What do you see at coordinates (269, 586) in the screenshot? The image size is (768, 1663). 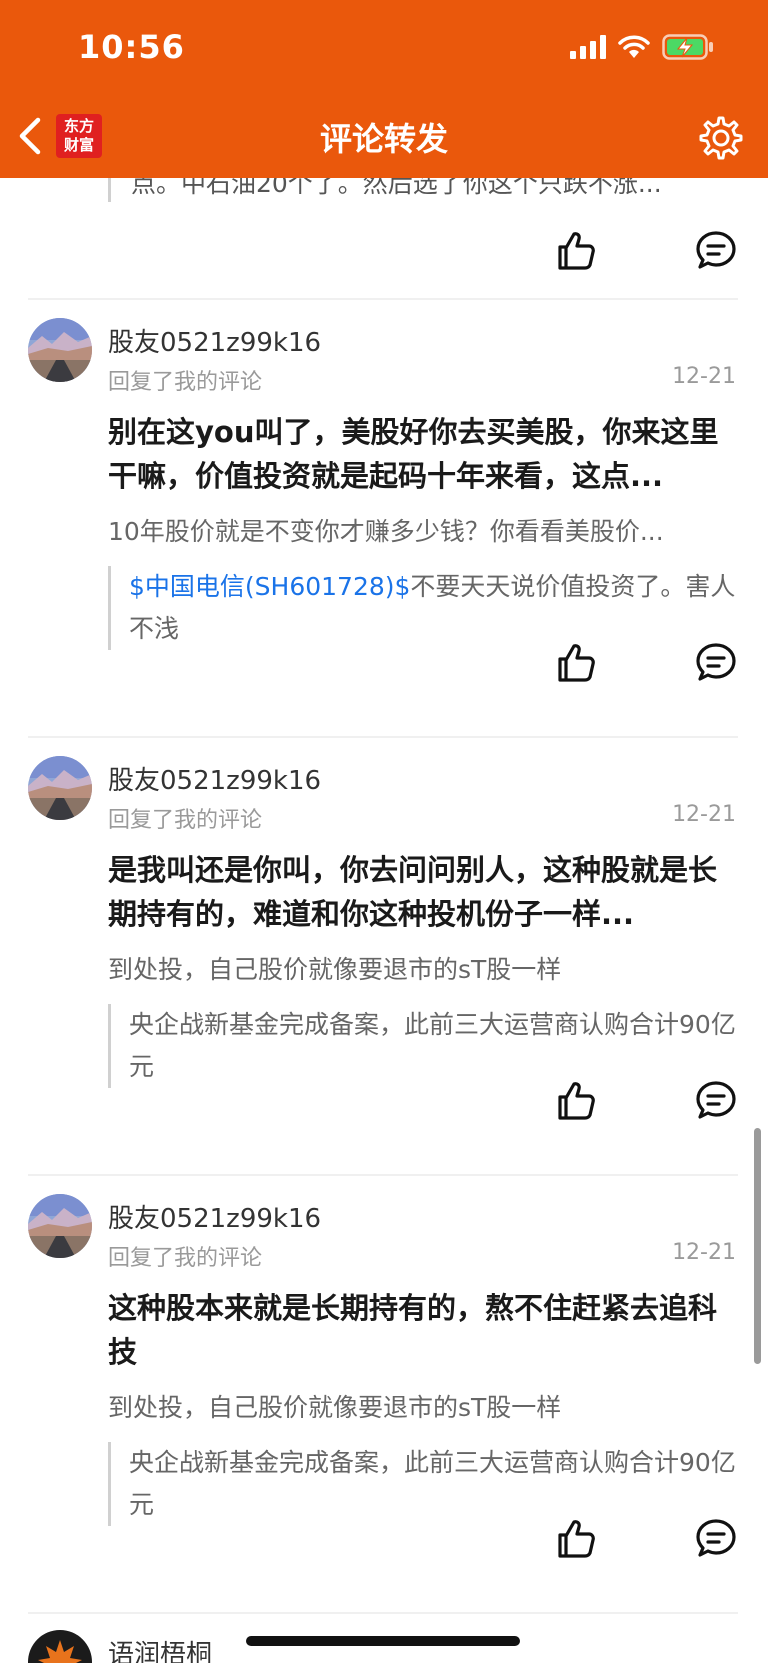 I see `stock-link: $中国电信(SH601728)$` at bounding box center [269, 586].